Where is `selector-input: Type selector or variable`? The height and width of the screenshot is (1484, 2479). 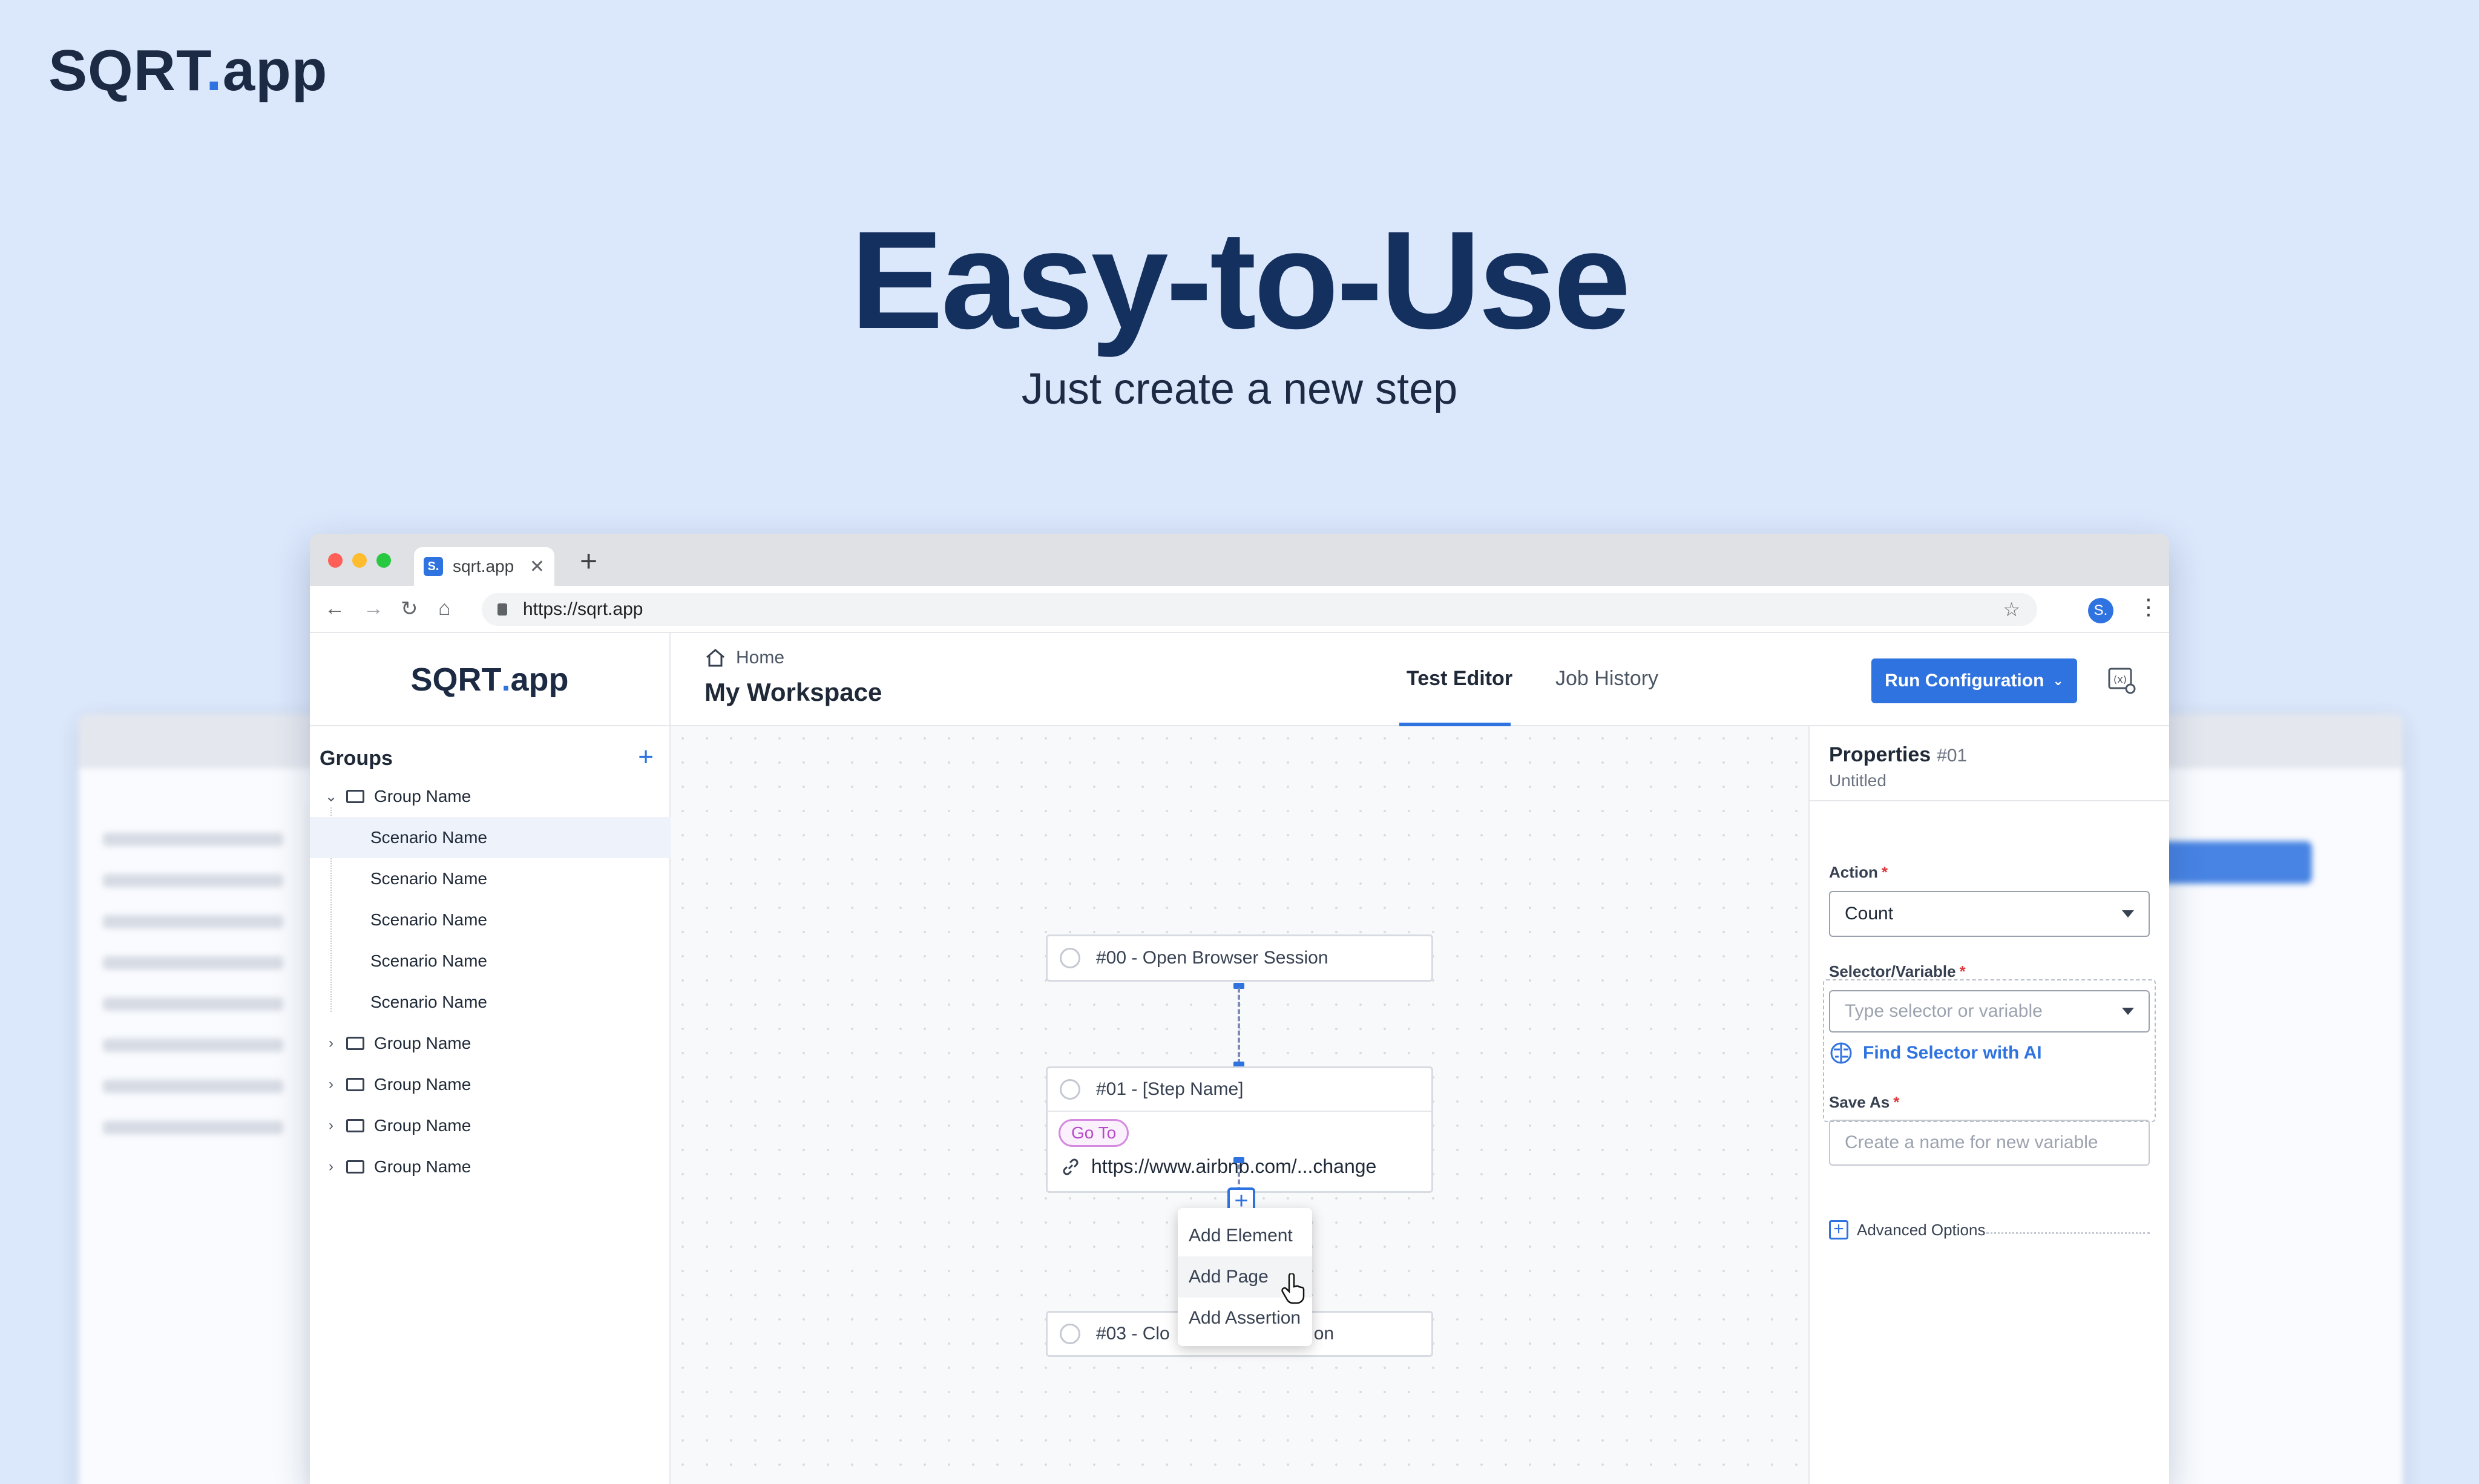
selector-input: Type selector or variable is located at coordinates (1989, 1012).